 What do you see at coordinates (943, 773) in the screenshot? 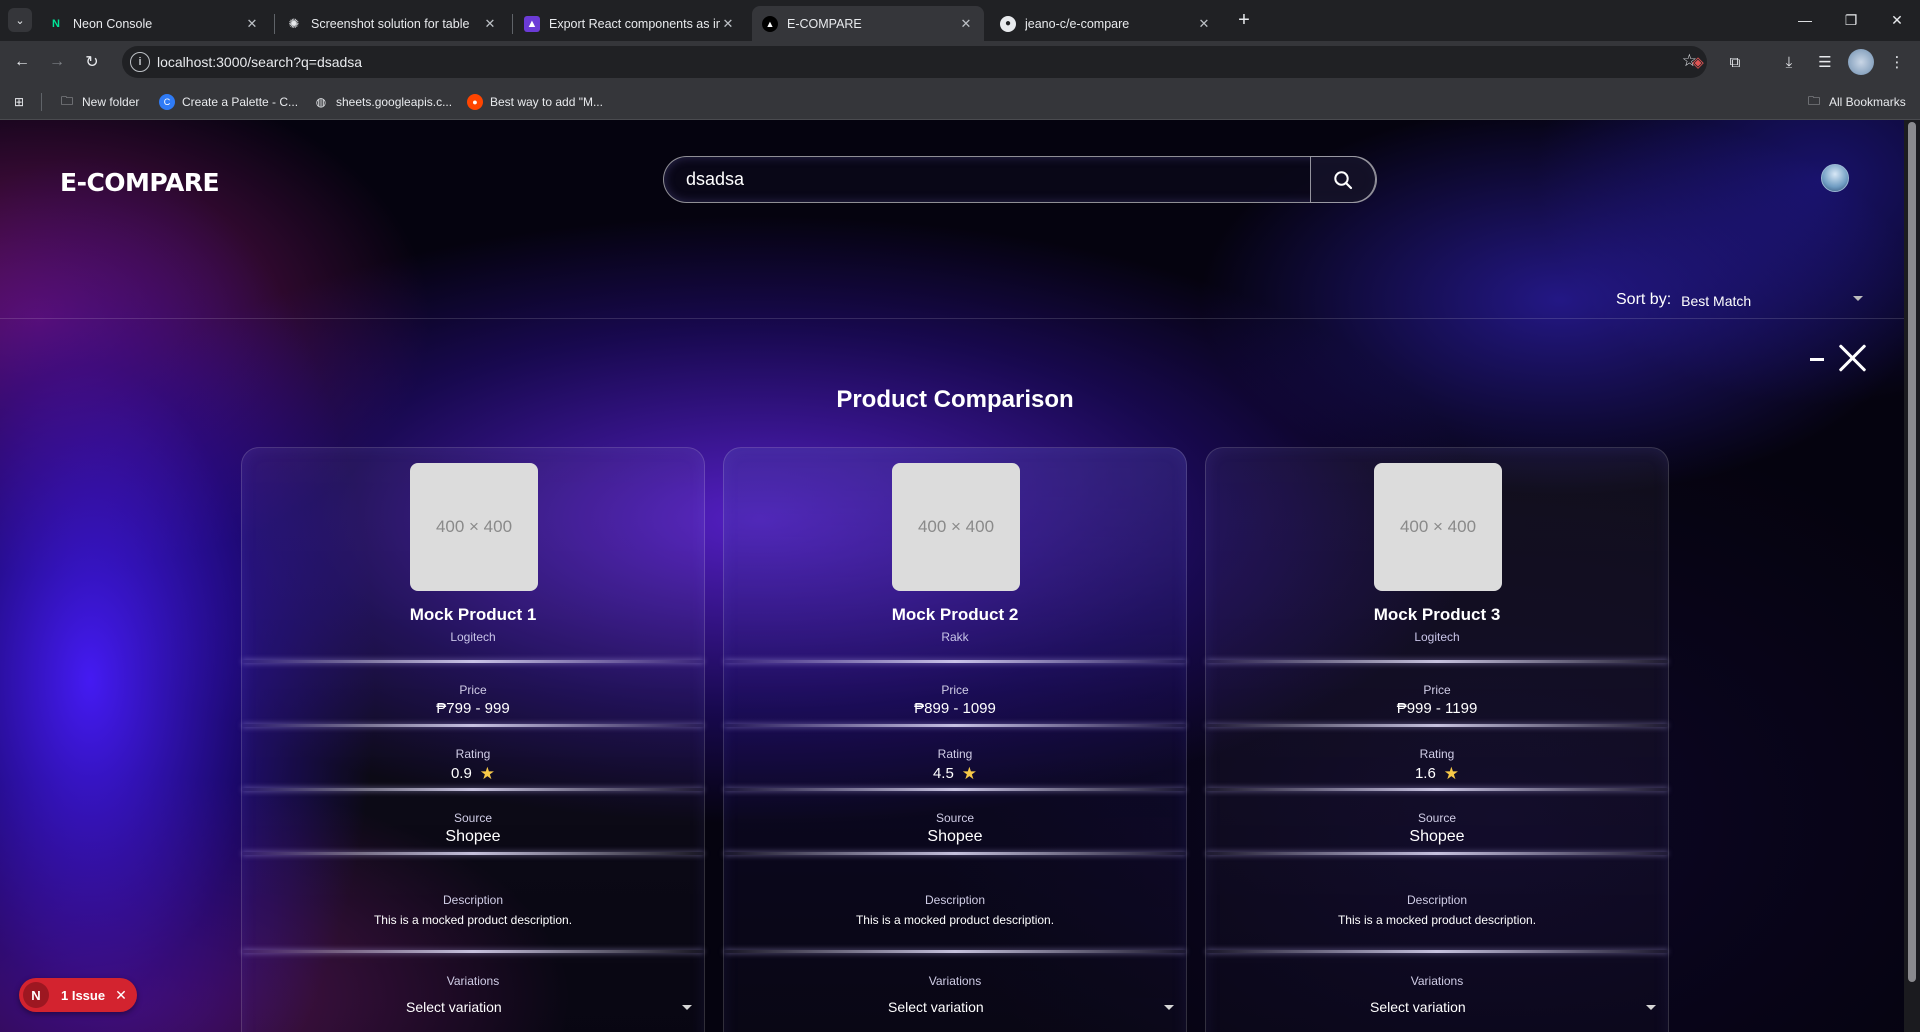
I see `rating-number: 4.5` at bounding box center [943, 773].